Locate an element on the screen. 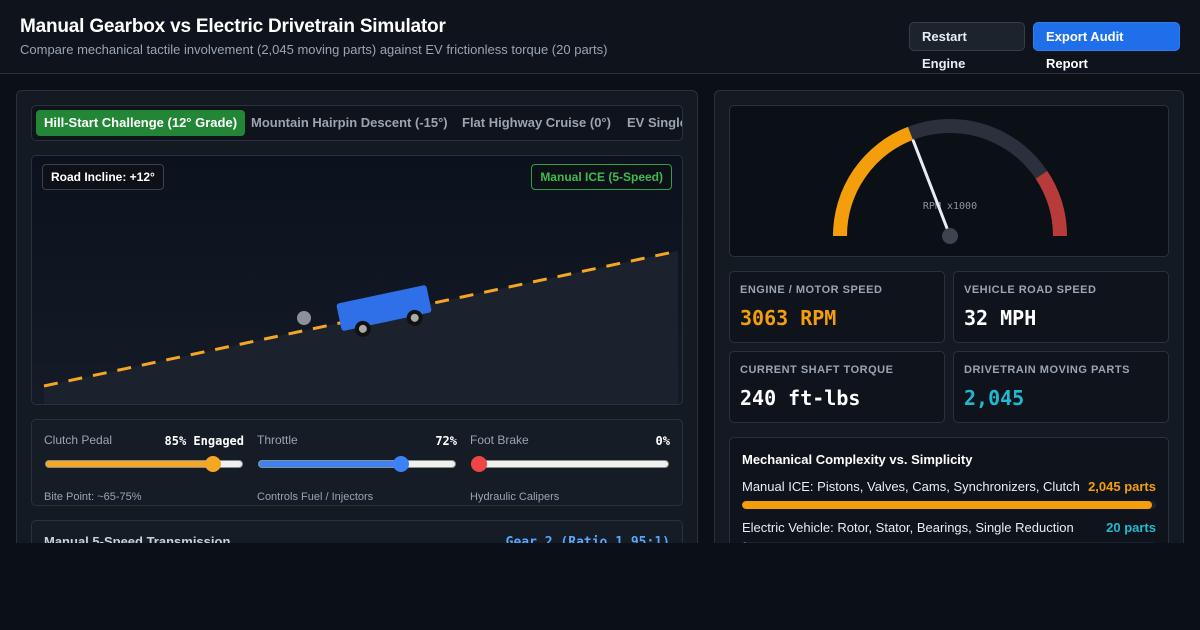  gauge-needle is located at coordinates (931, 188).